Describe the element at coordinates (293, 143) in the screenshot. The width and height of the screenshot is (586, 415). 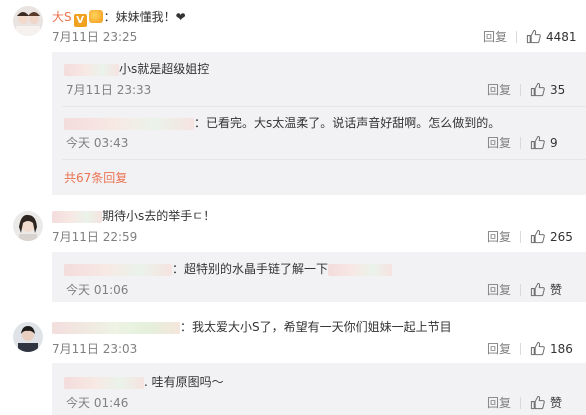
I see `reply-meta: 今天 03:43 回复 9` at that location.